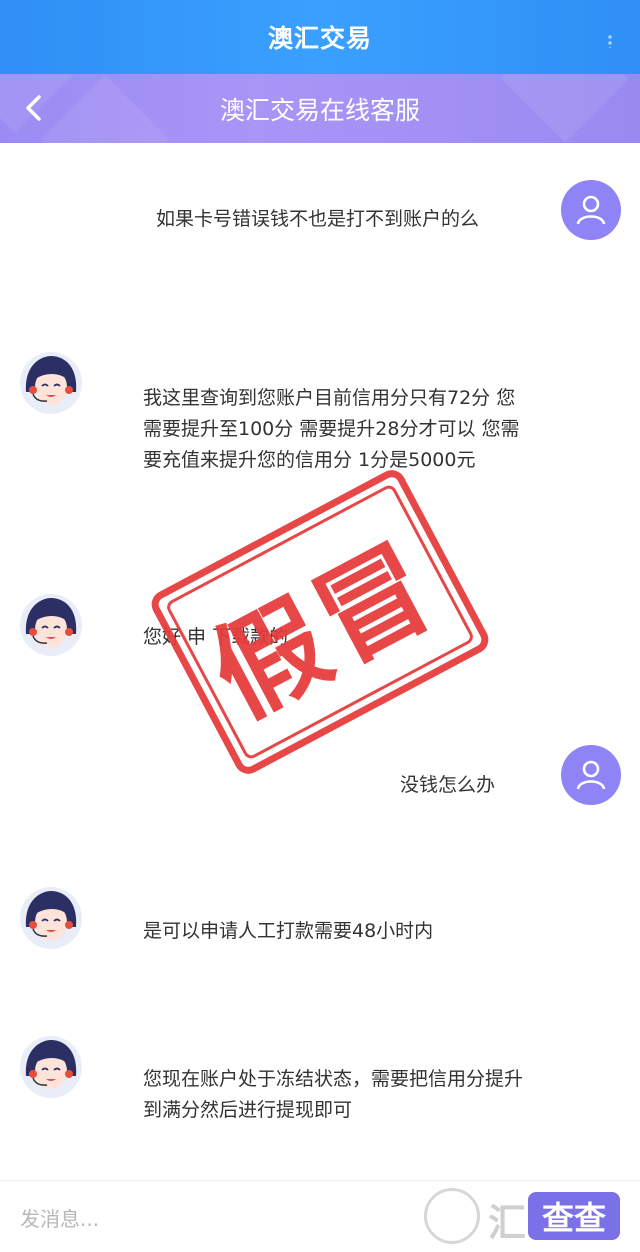 The image size is (640, 1252). Describe the element at coordinates (320, 622) in the screenshot. I see `counterfeit-stamp: 假冒` at that location.